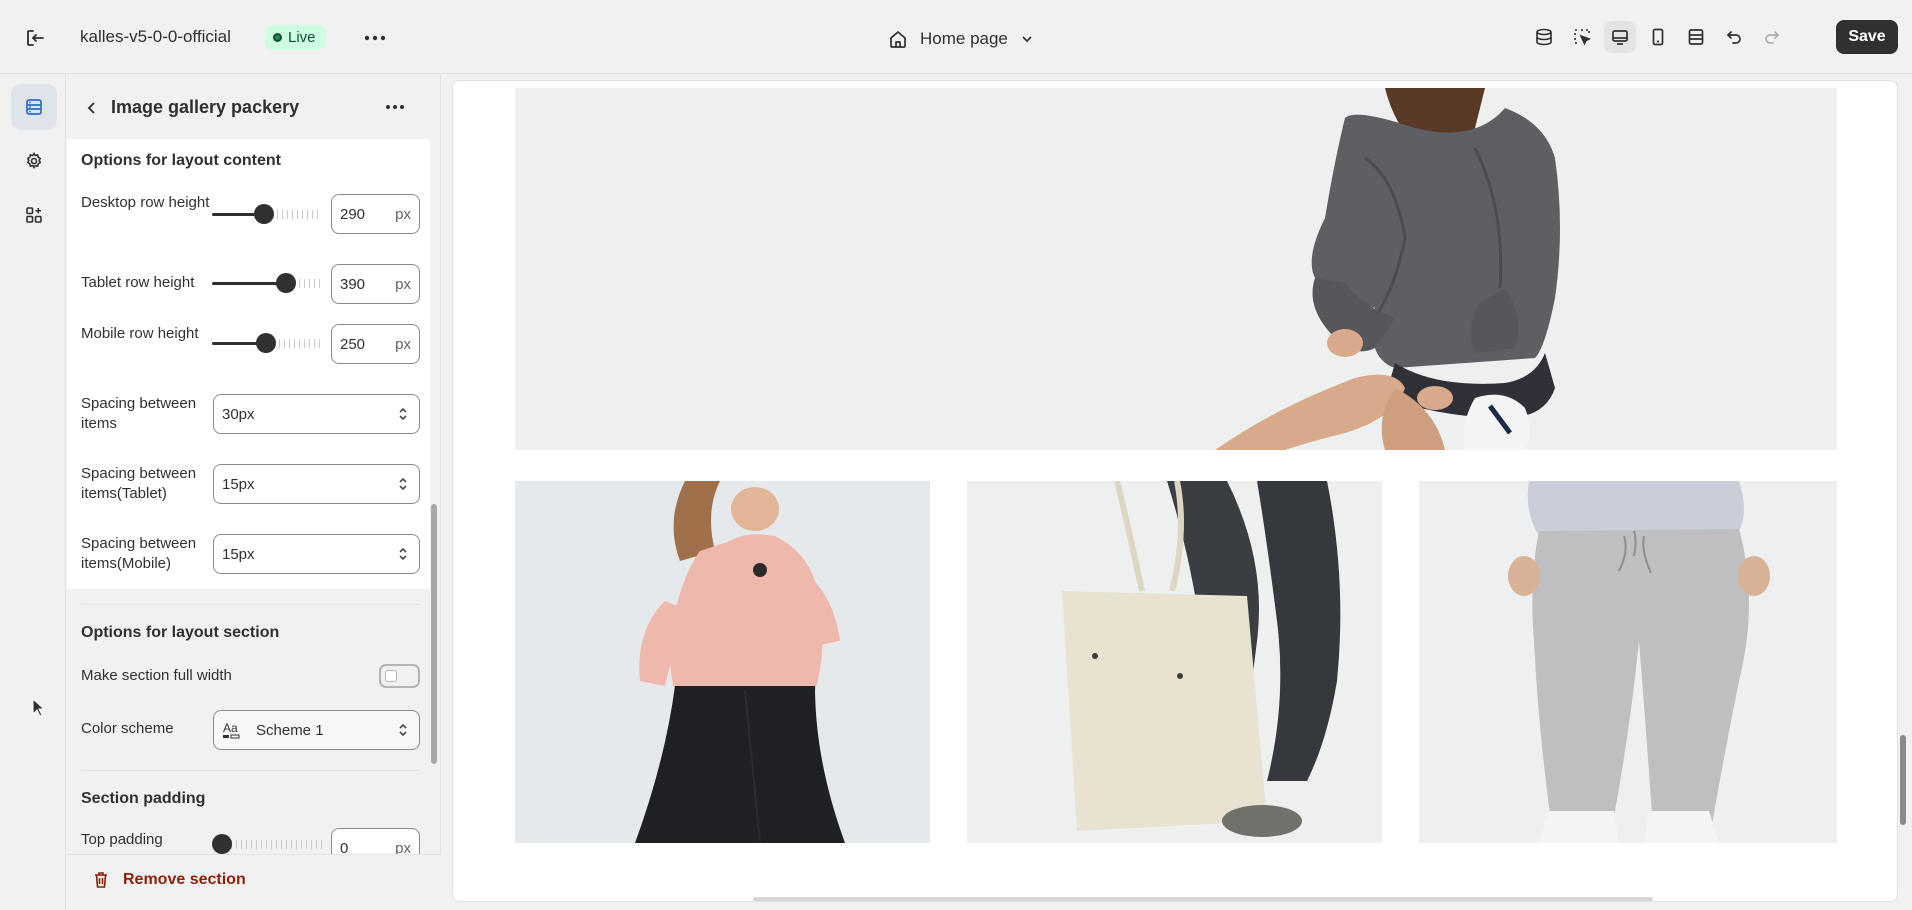 Image resolution: width=1912 pixels, height=910 pixels. I want to click on desktop-row-height-slider, so click(267, 214).